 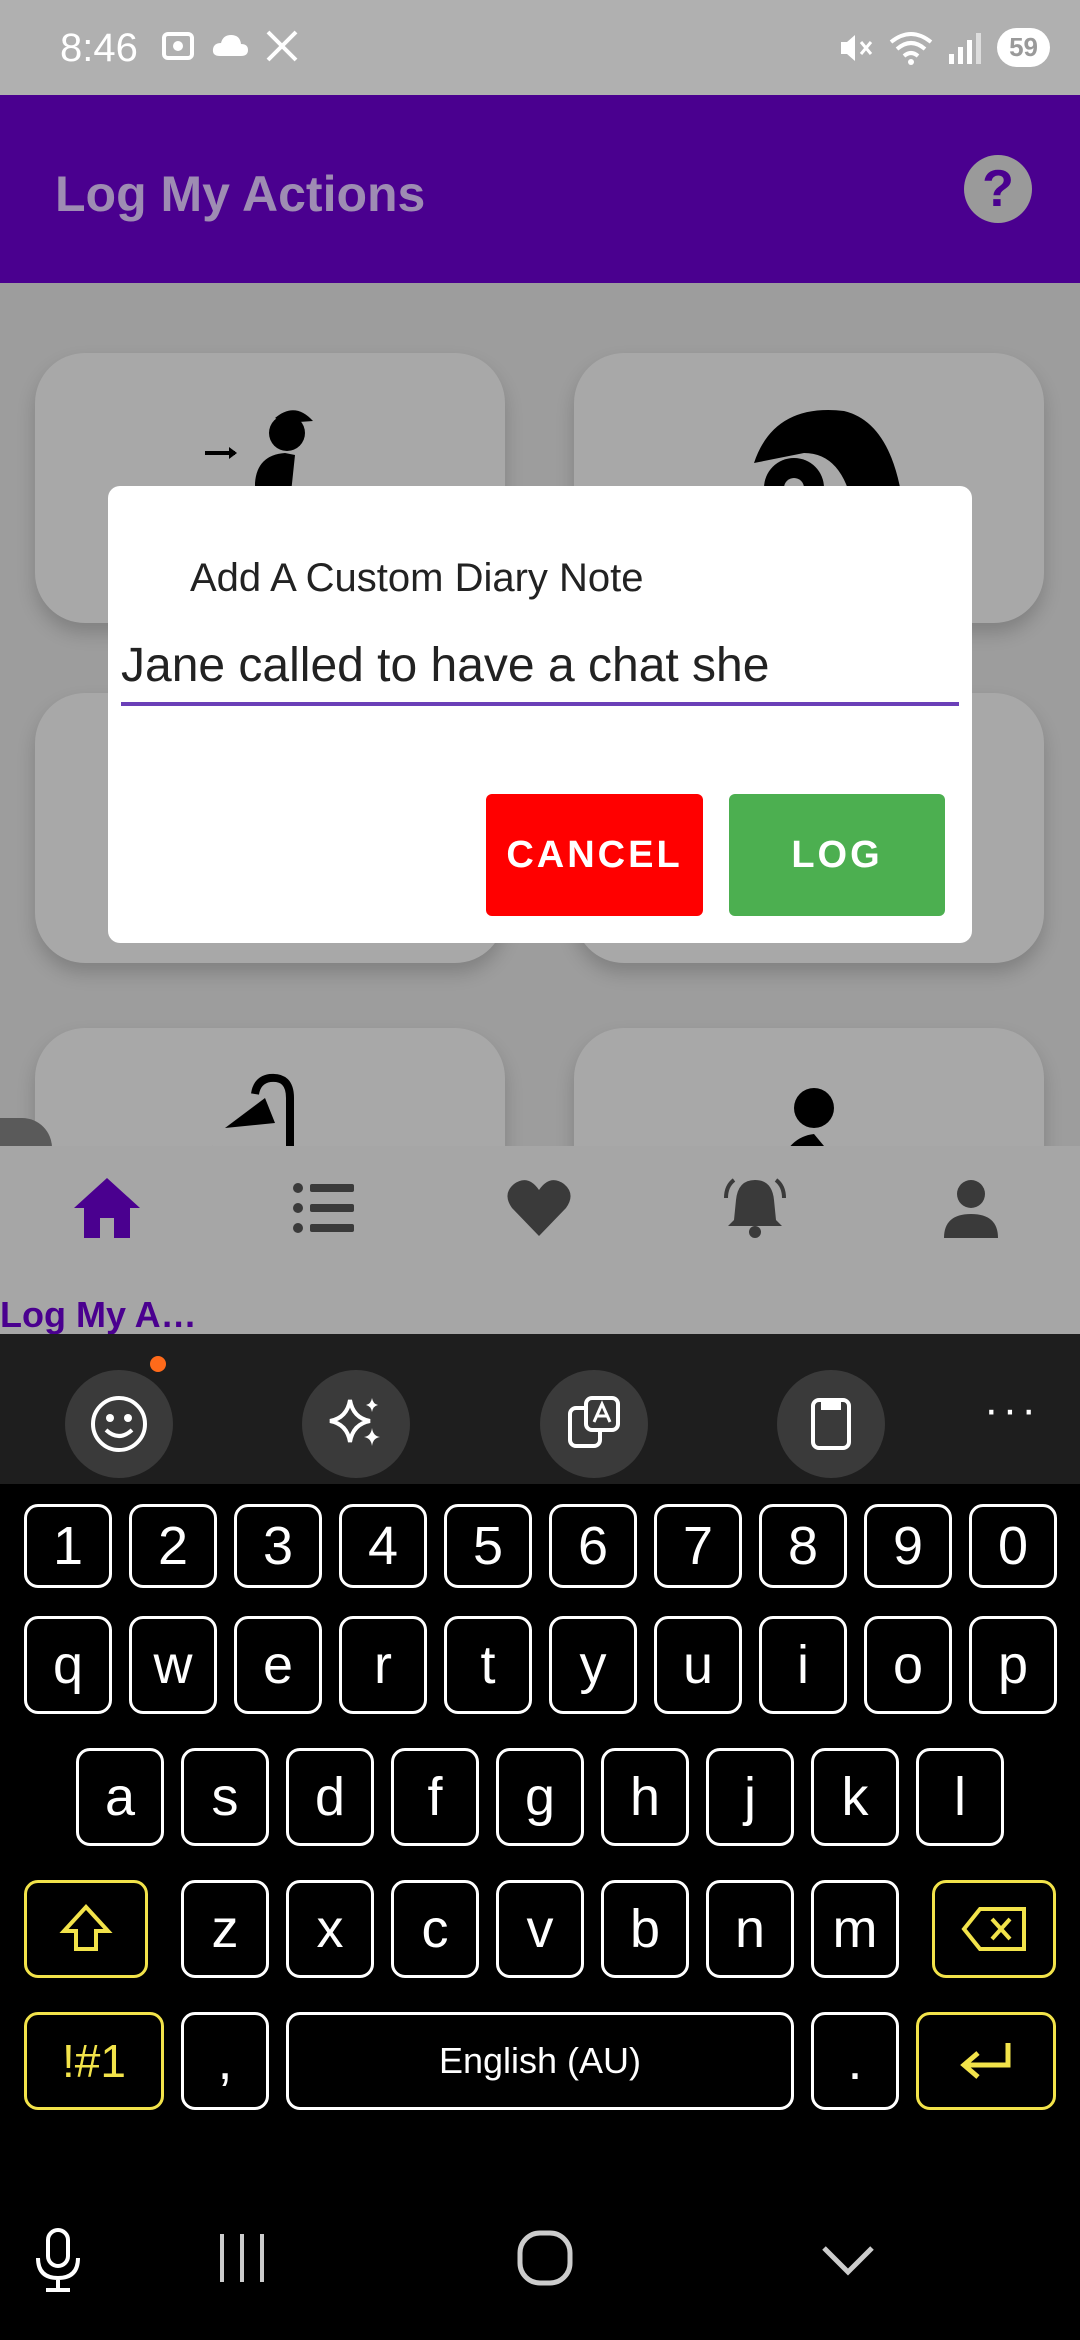 I want to click on backspace-icon, so click(x=993, y=1929).